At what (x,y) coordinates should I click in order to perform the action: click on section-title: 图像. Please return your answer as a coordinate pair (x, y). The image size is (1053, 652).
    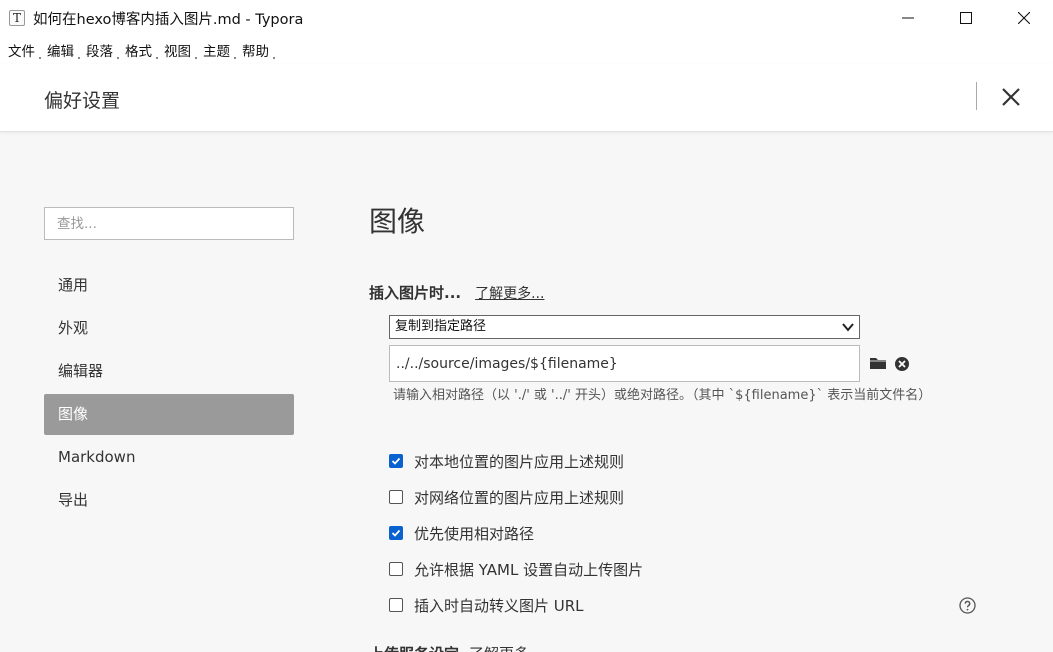
    Looking at the image, I should click on (397, 221).